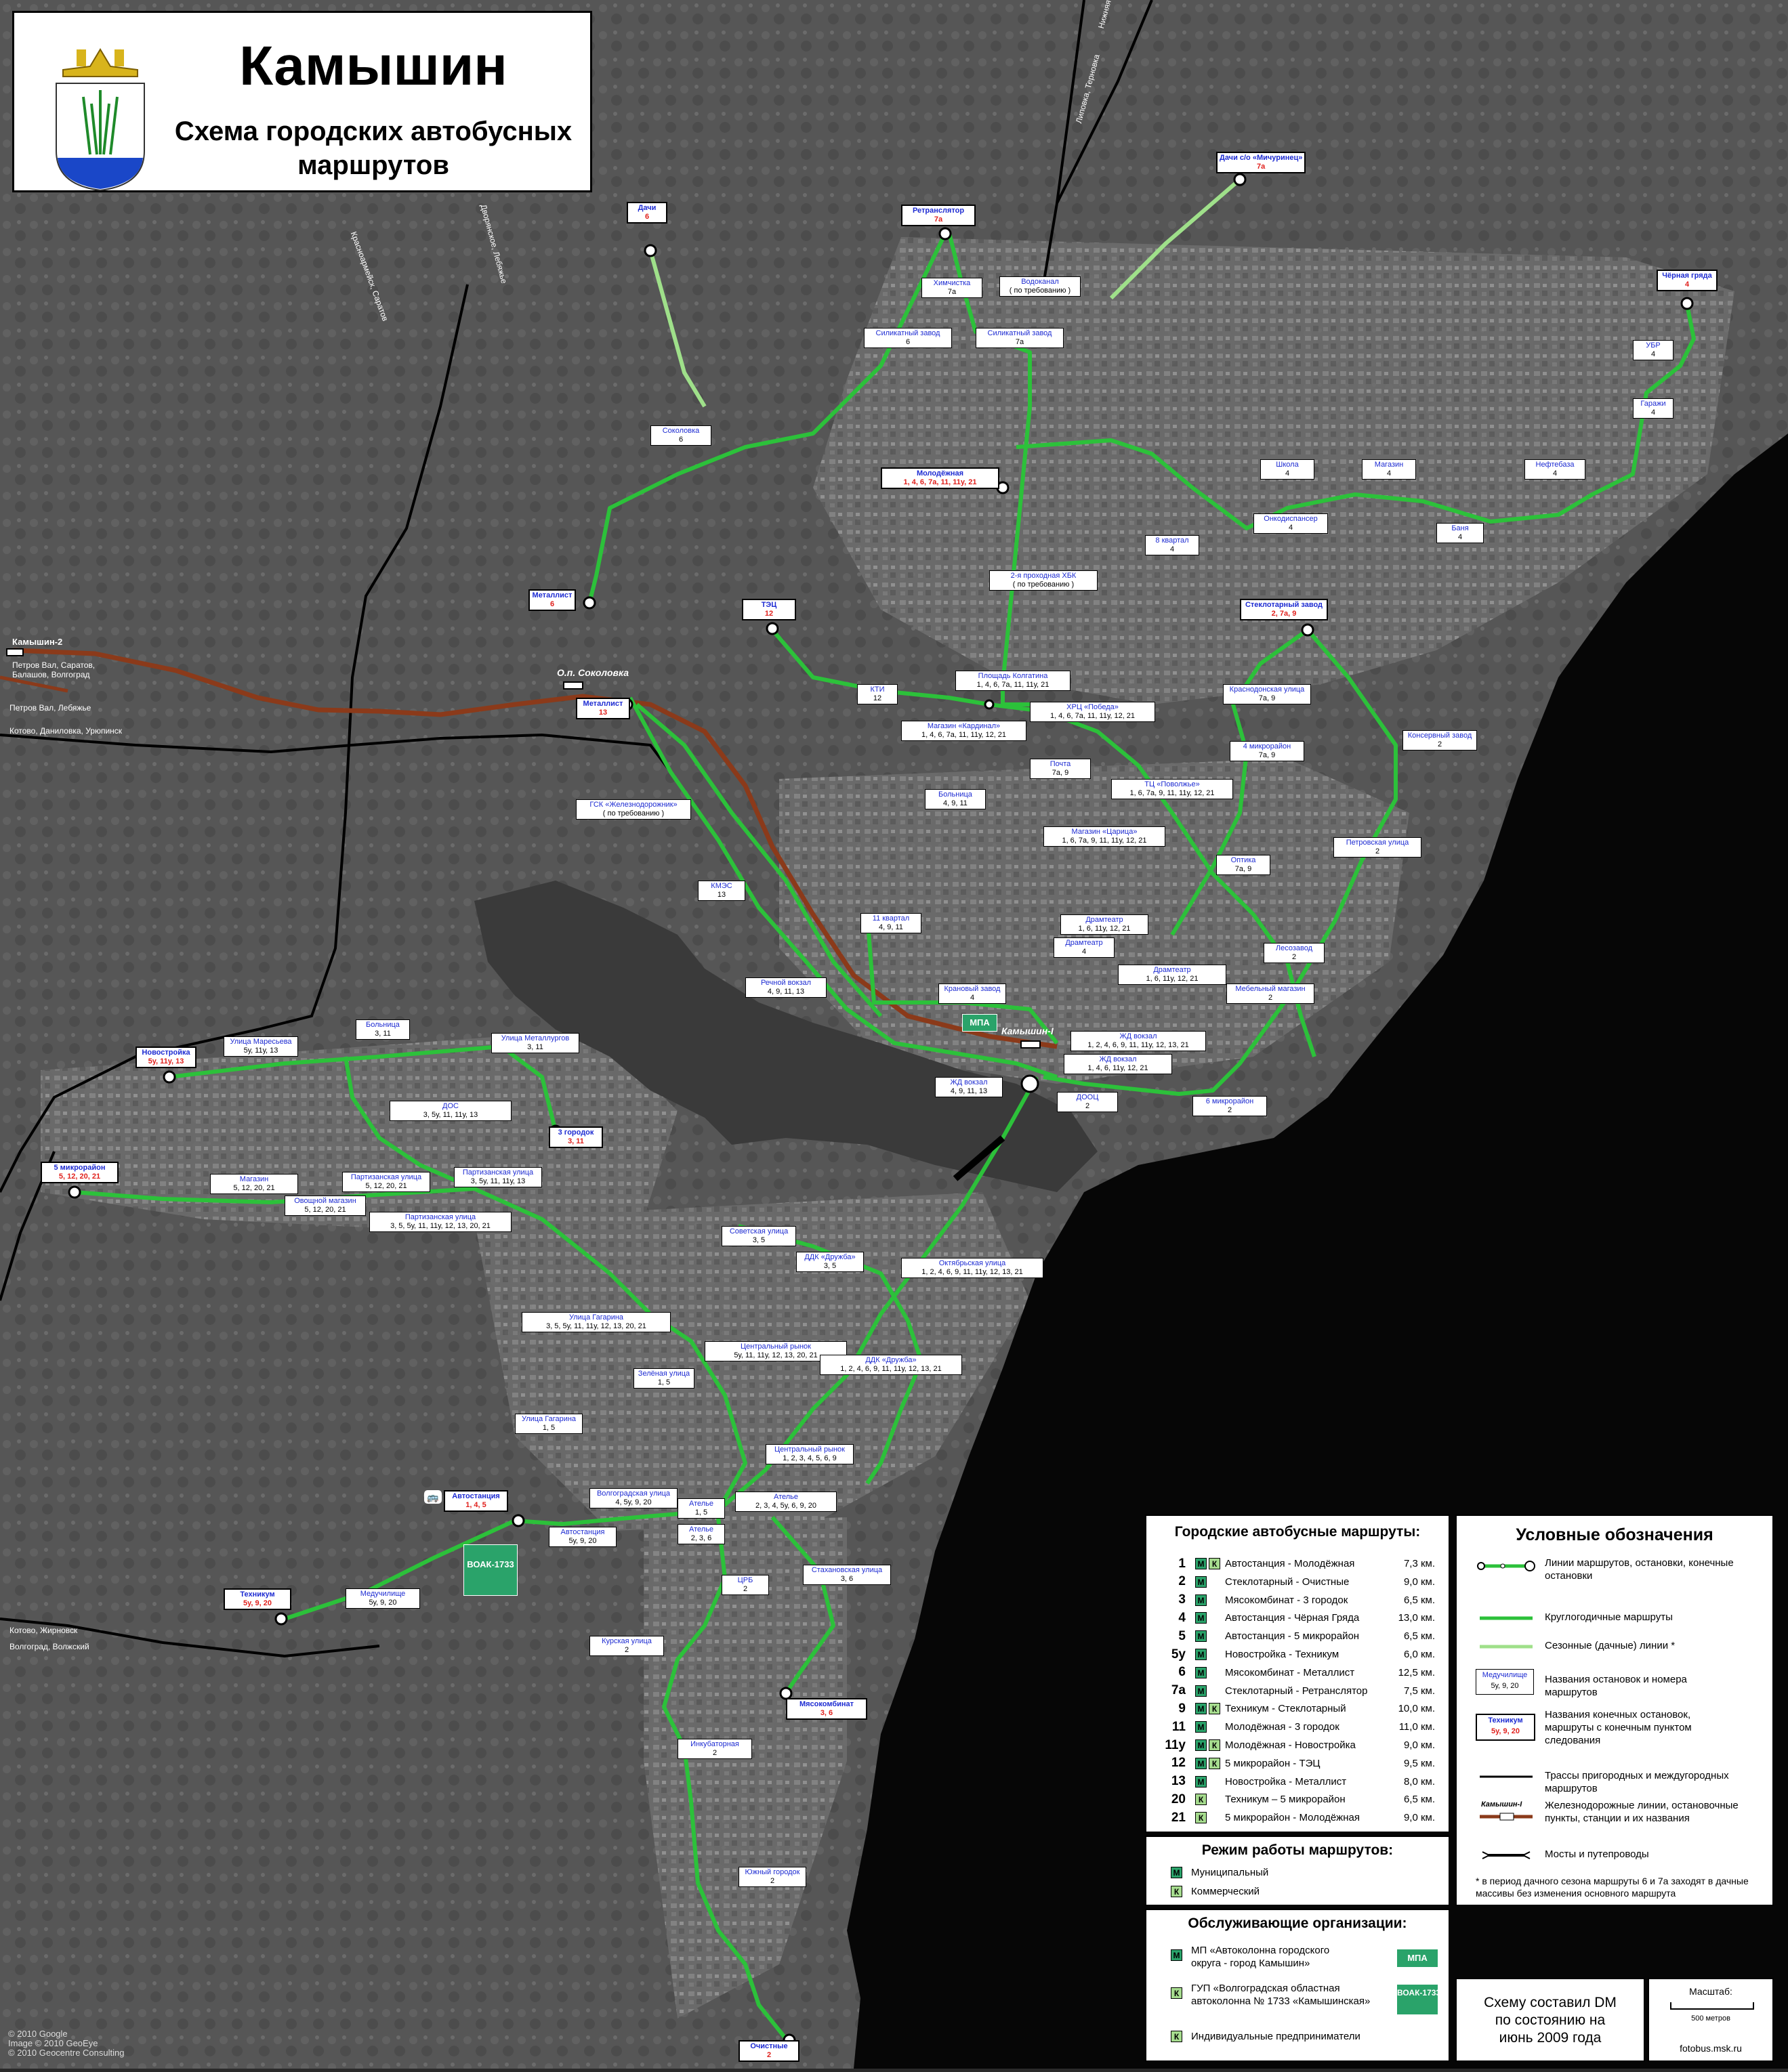  Describe the element at coordinates (1416, 1672) in the screenshot. I see `route-length: 12,5 км.` at that location.